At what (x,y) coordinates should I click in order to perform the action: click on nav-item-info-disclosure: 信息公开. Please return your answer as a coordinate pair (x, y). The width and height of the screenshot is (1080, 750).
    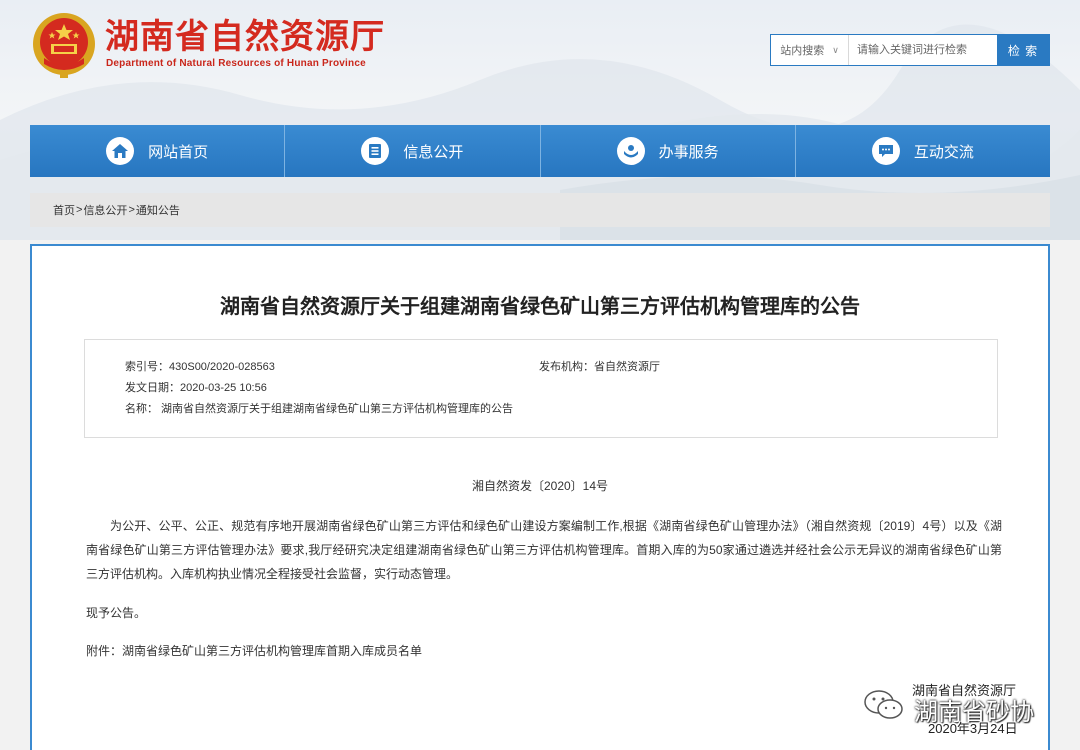
    Looking at the image, I should click on (413, 151).